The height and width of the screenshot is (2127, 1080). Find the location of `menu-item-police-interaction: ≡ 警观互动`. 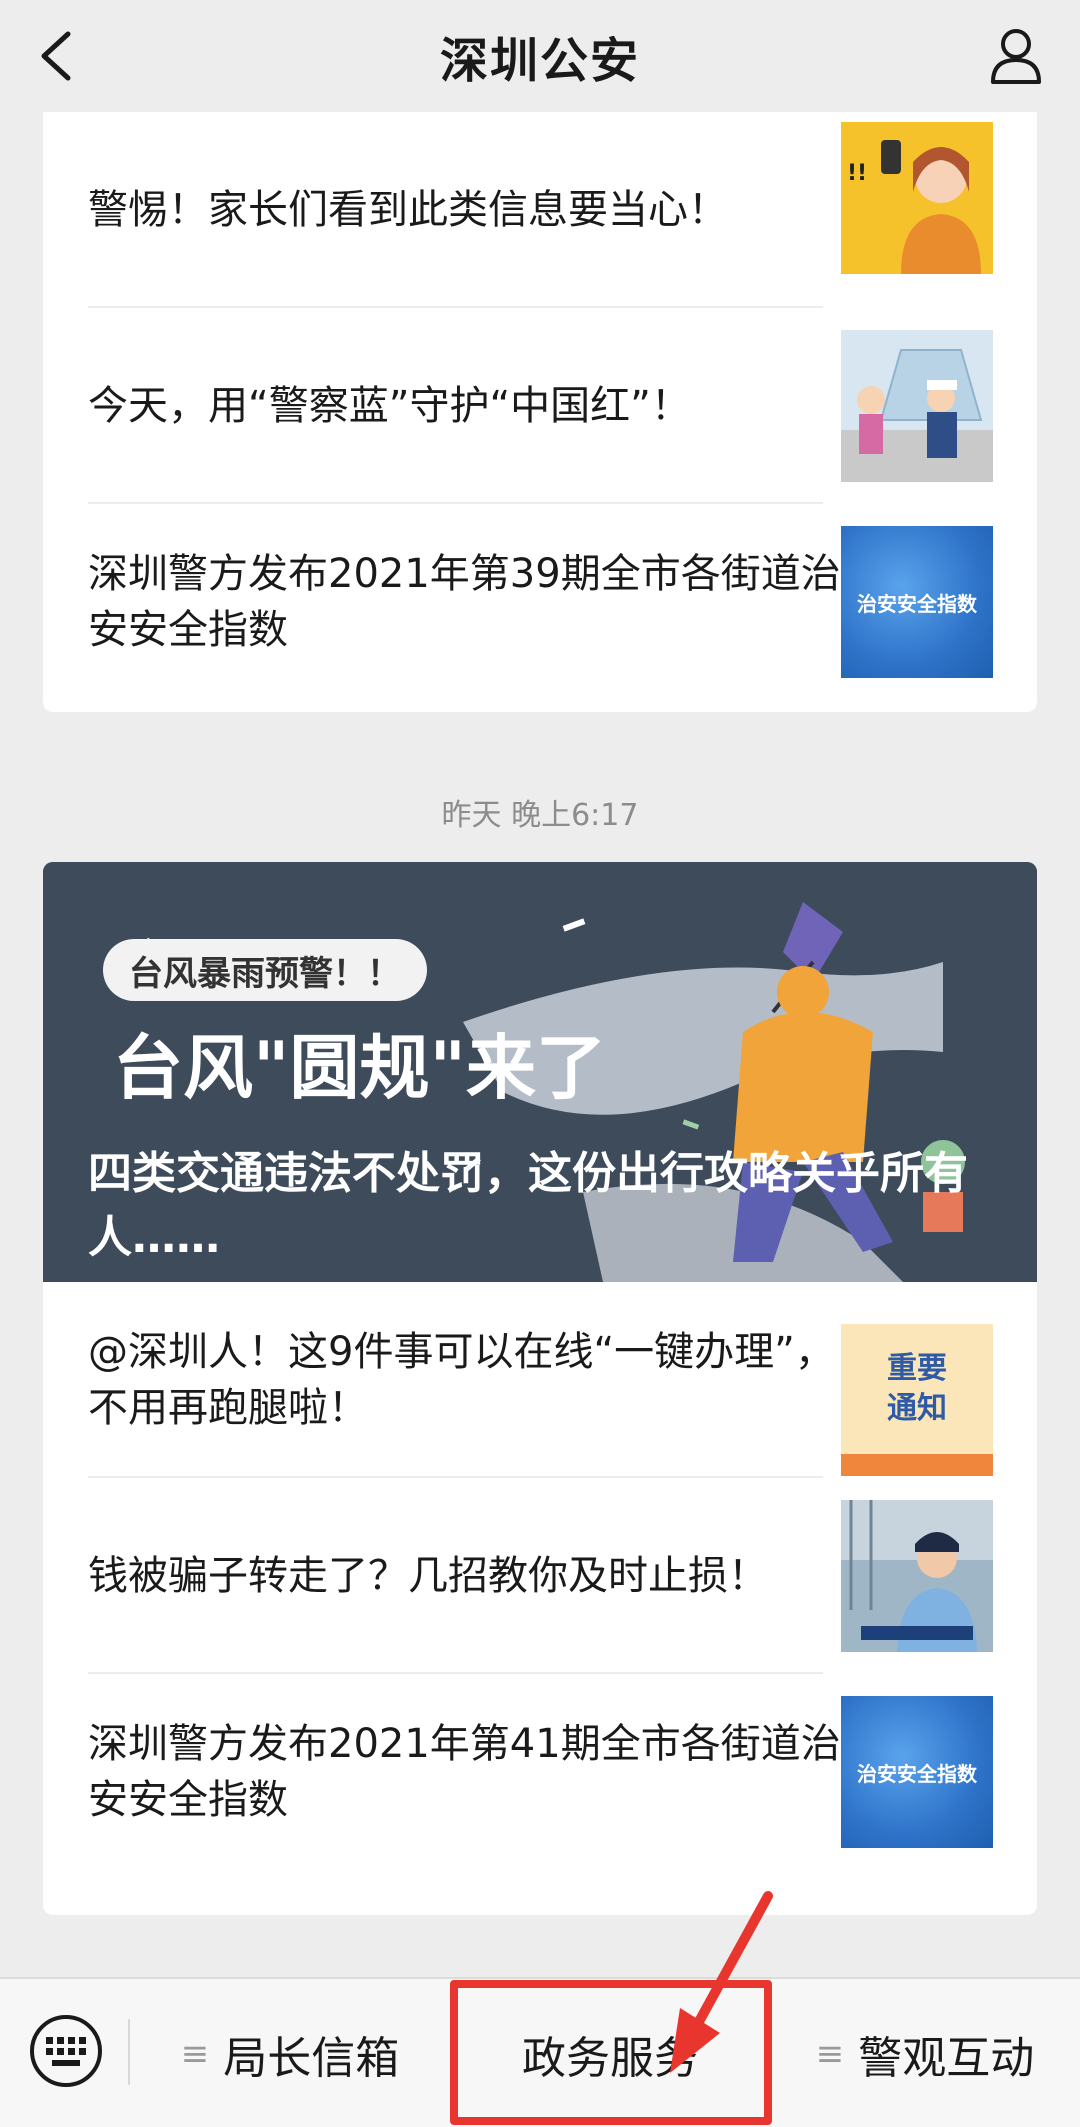

menu-item-police-interaction: ≡ 警观互动 is located at coordinates (925, 2053).